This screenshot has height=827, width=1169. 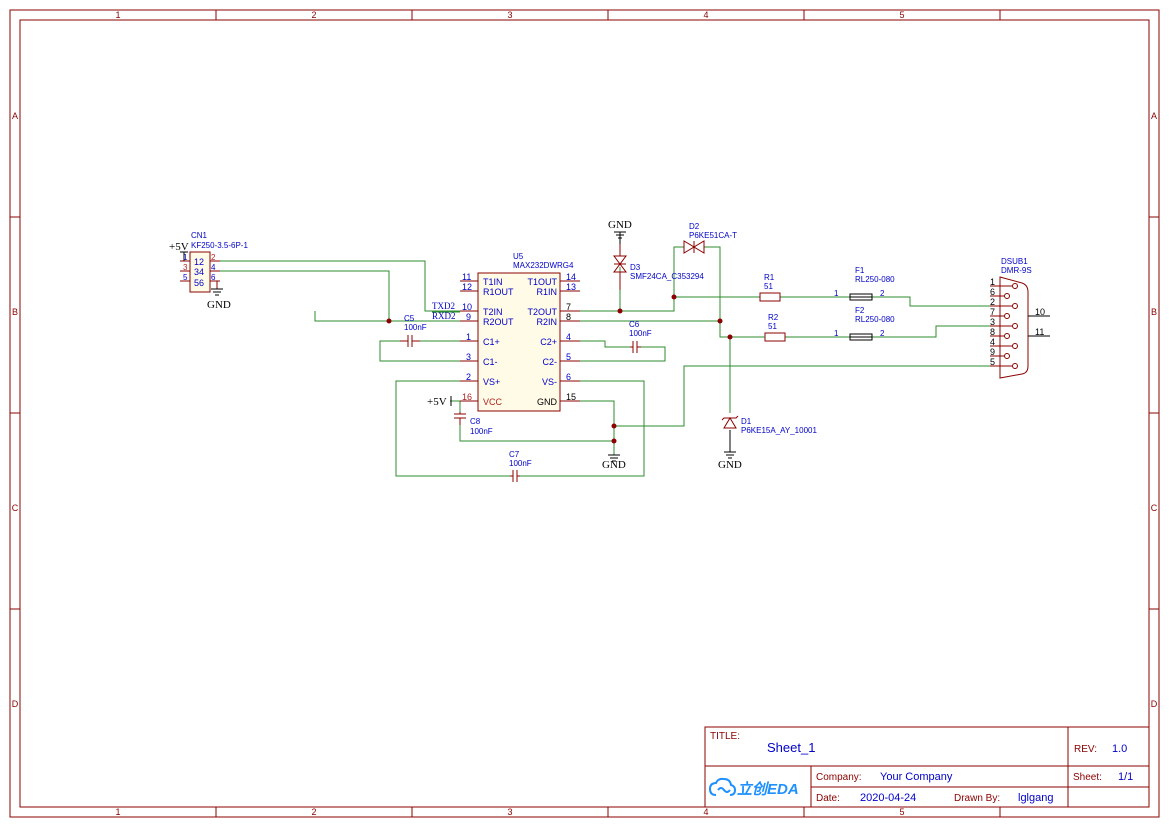 What do you see at coordinates (1020, 318) in the screenshot?
I see `connector-dsub1: DSUB1 DMR-9S 1 6 2 7 3 8 4 9 5 10 11` at bounding box center [1020, 318].